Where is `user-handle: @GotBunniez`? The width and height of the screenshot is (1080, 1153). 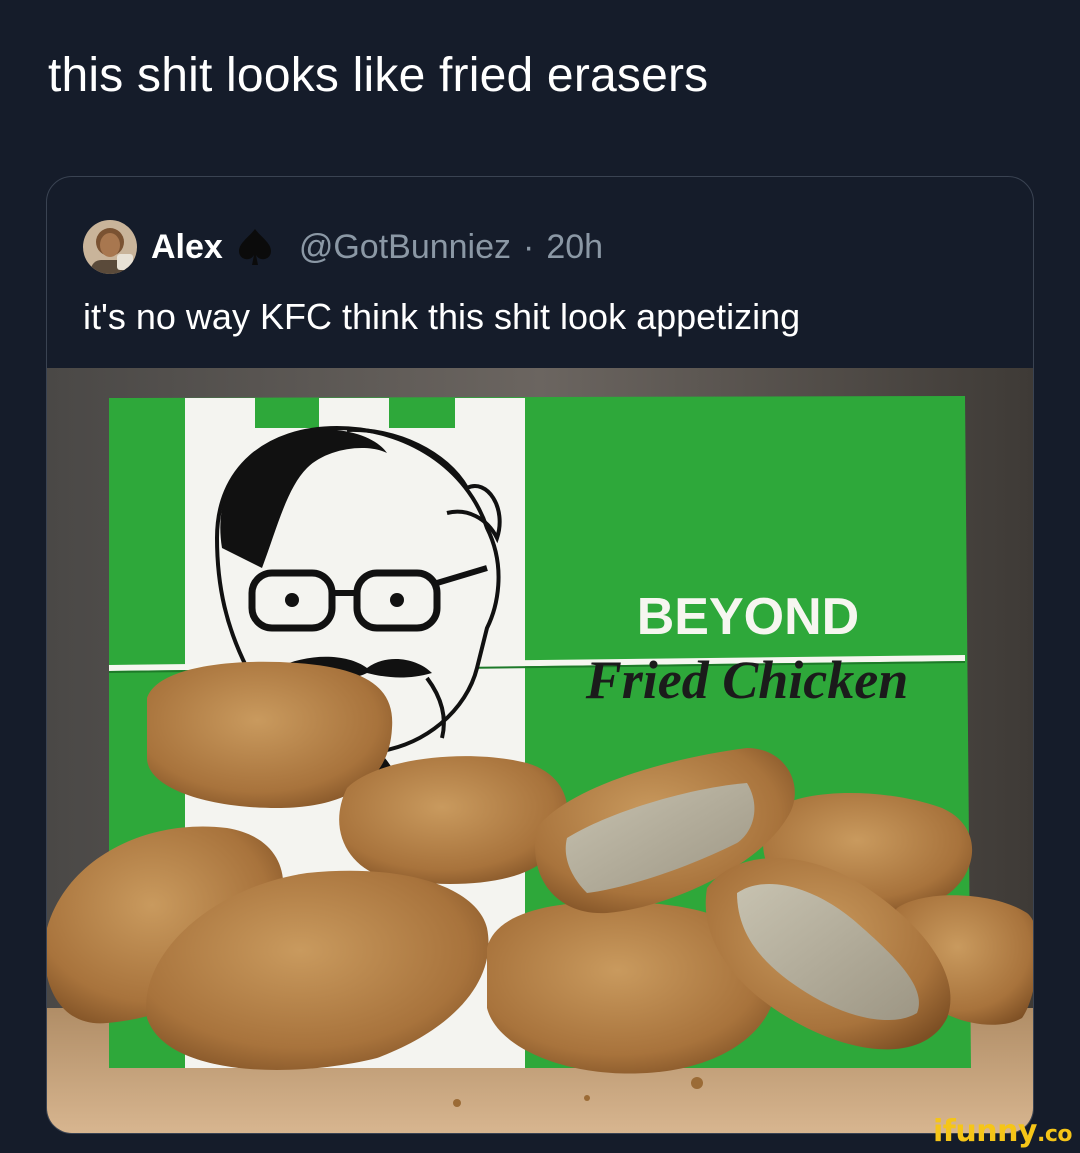
user-handle: @GotBunniez is located at coordinates (405, 247).